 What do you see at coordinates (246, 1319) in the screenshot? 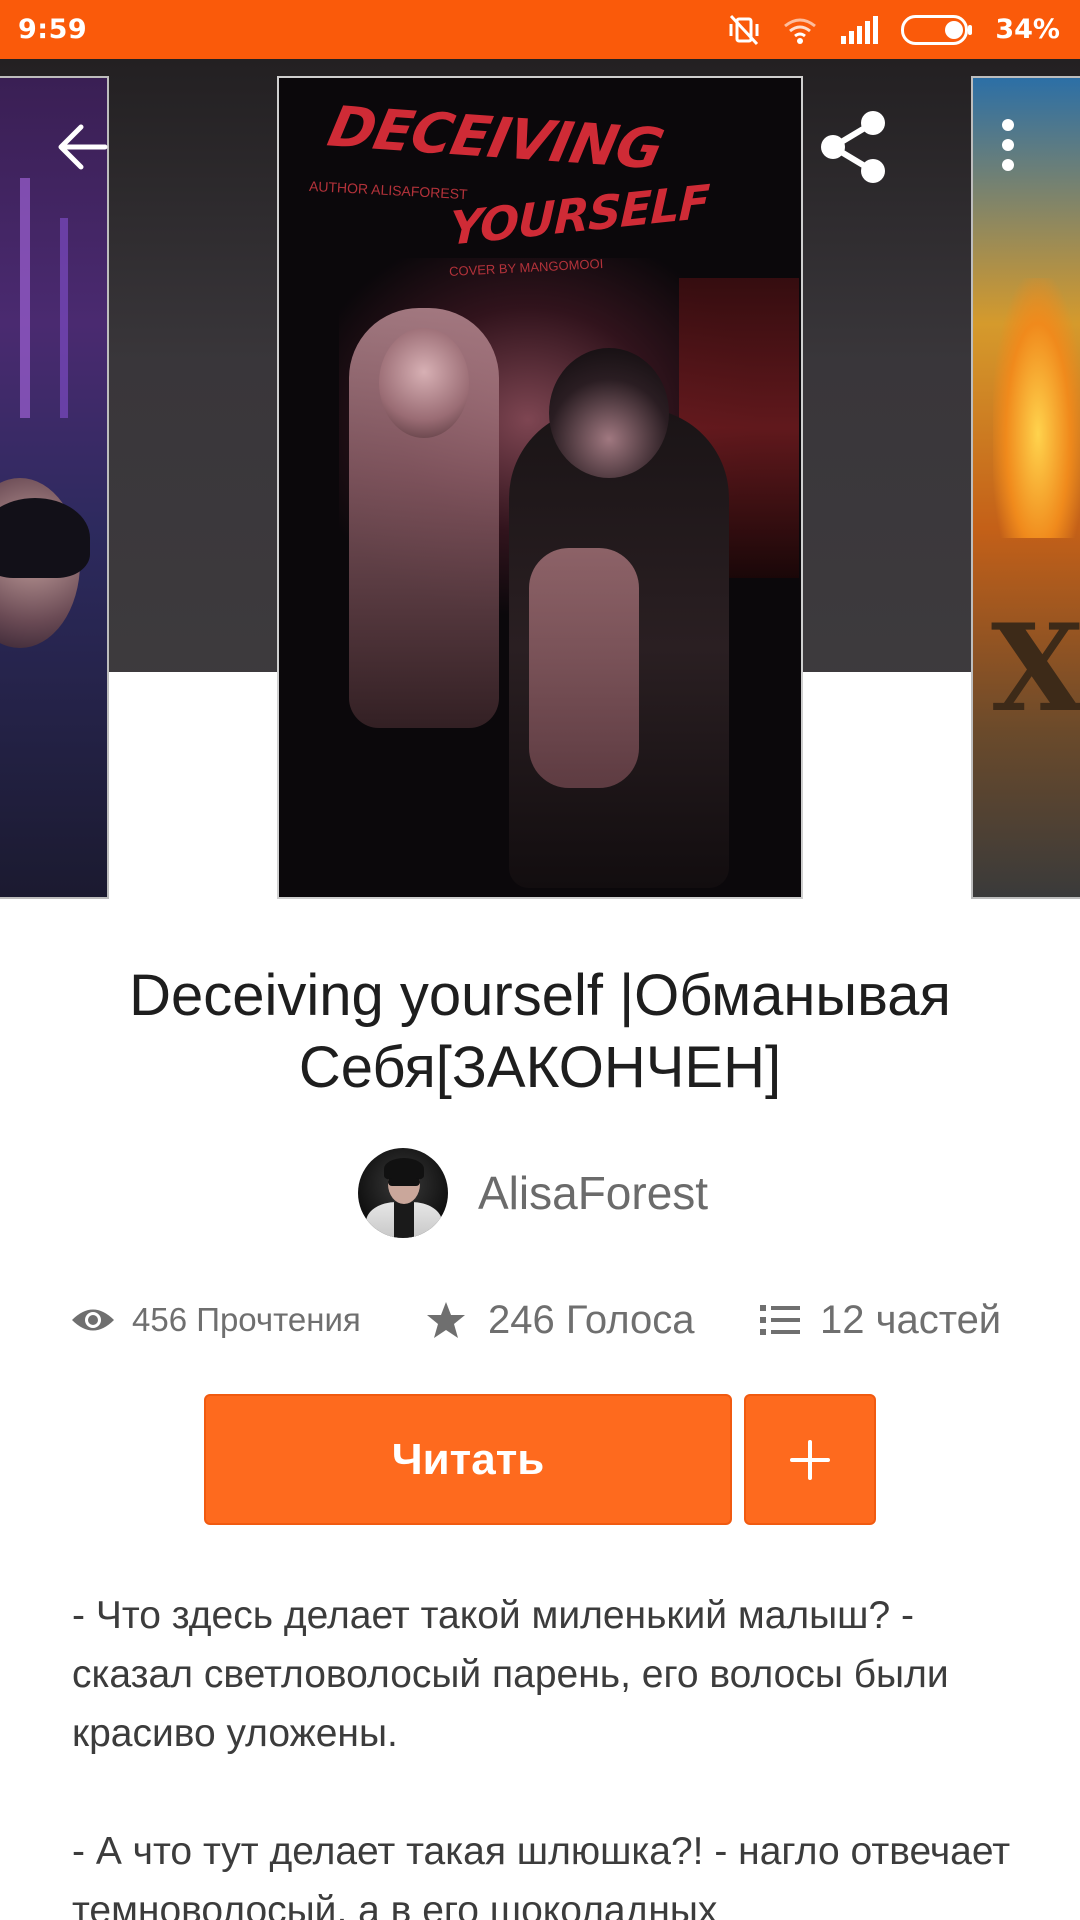
I see `reads-count: 456 Прочтения` at bounding box center [246, 1319].